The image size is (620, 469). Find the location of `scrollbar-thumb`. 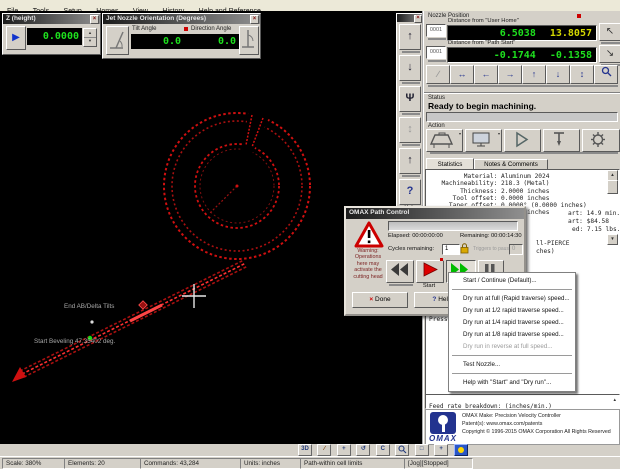

scrollbar-thumb is located at coordinates (612, 187).